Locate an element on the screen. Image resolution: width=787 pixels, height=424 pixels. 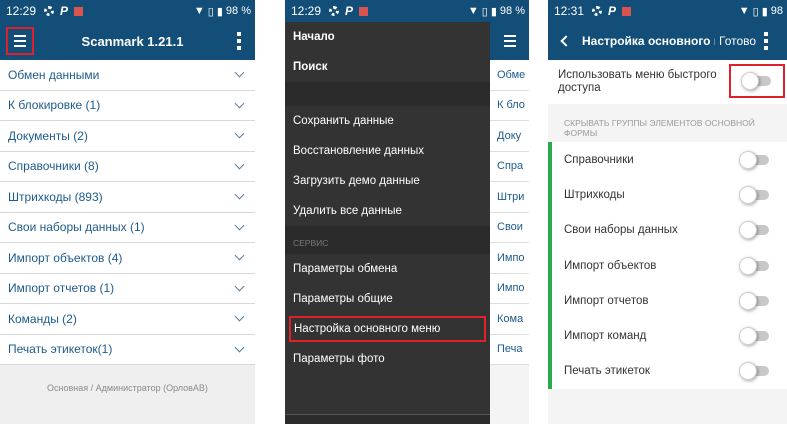
battery-level: 98 is located at coordinates (776, 11).